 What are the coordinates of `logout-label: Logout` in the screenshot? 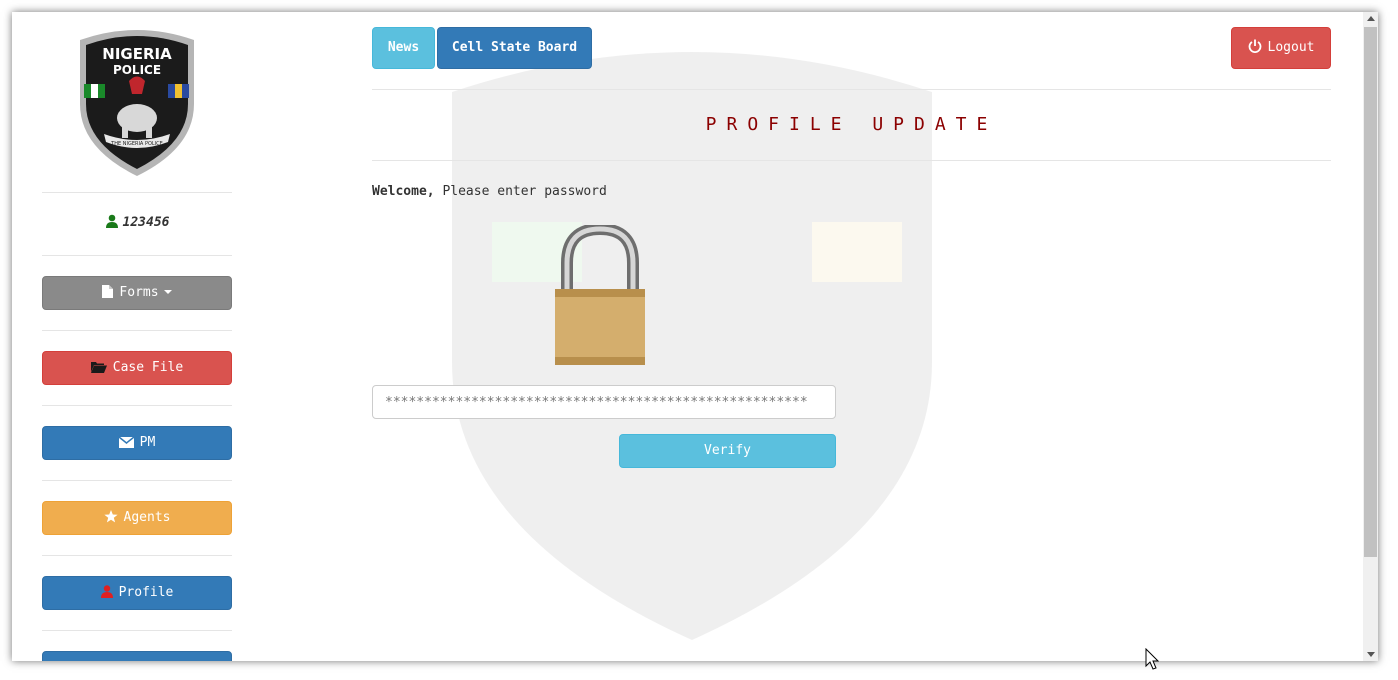 It's located at (1291, 47).